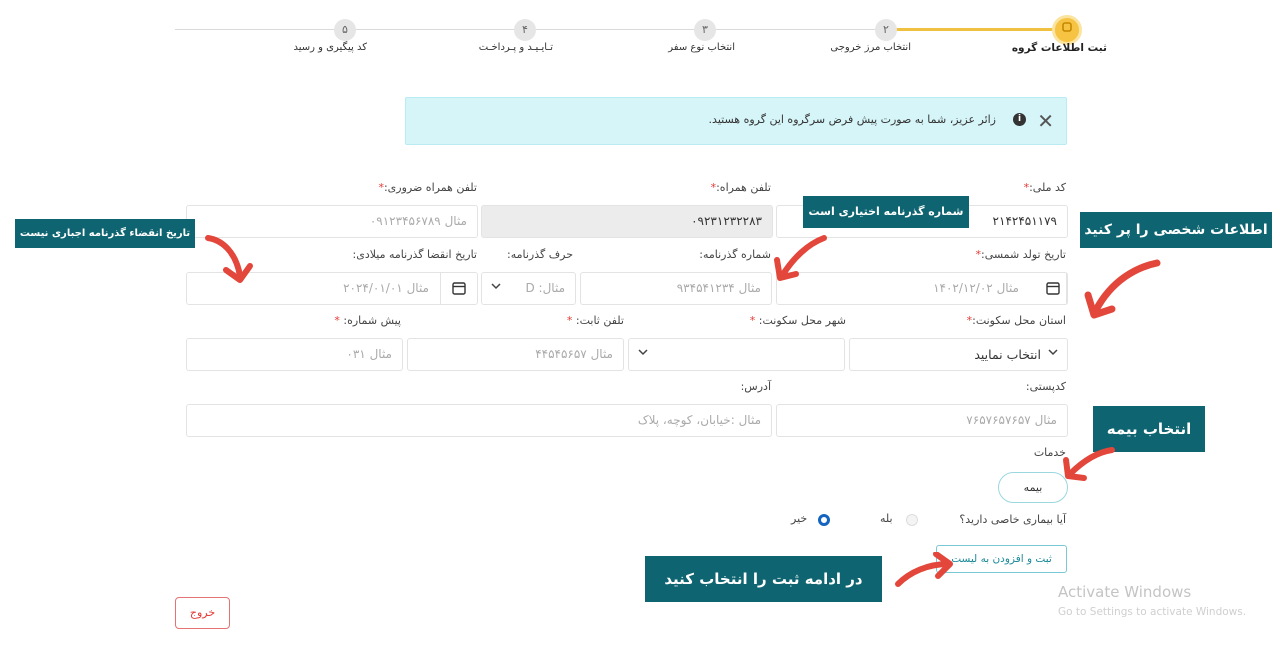 This screenshot has width=1280, height=654. What do you see at coordinates (294, 354) in the screenshot?
I see `area-code-field: مثال ۰۳۱` at bounding box center [294, 354].